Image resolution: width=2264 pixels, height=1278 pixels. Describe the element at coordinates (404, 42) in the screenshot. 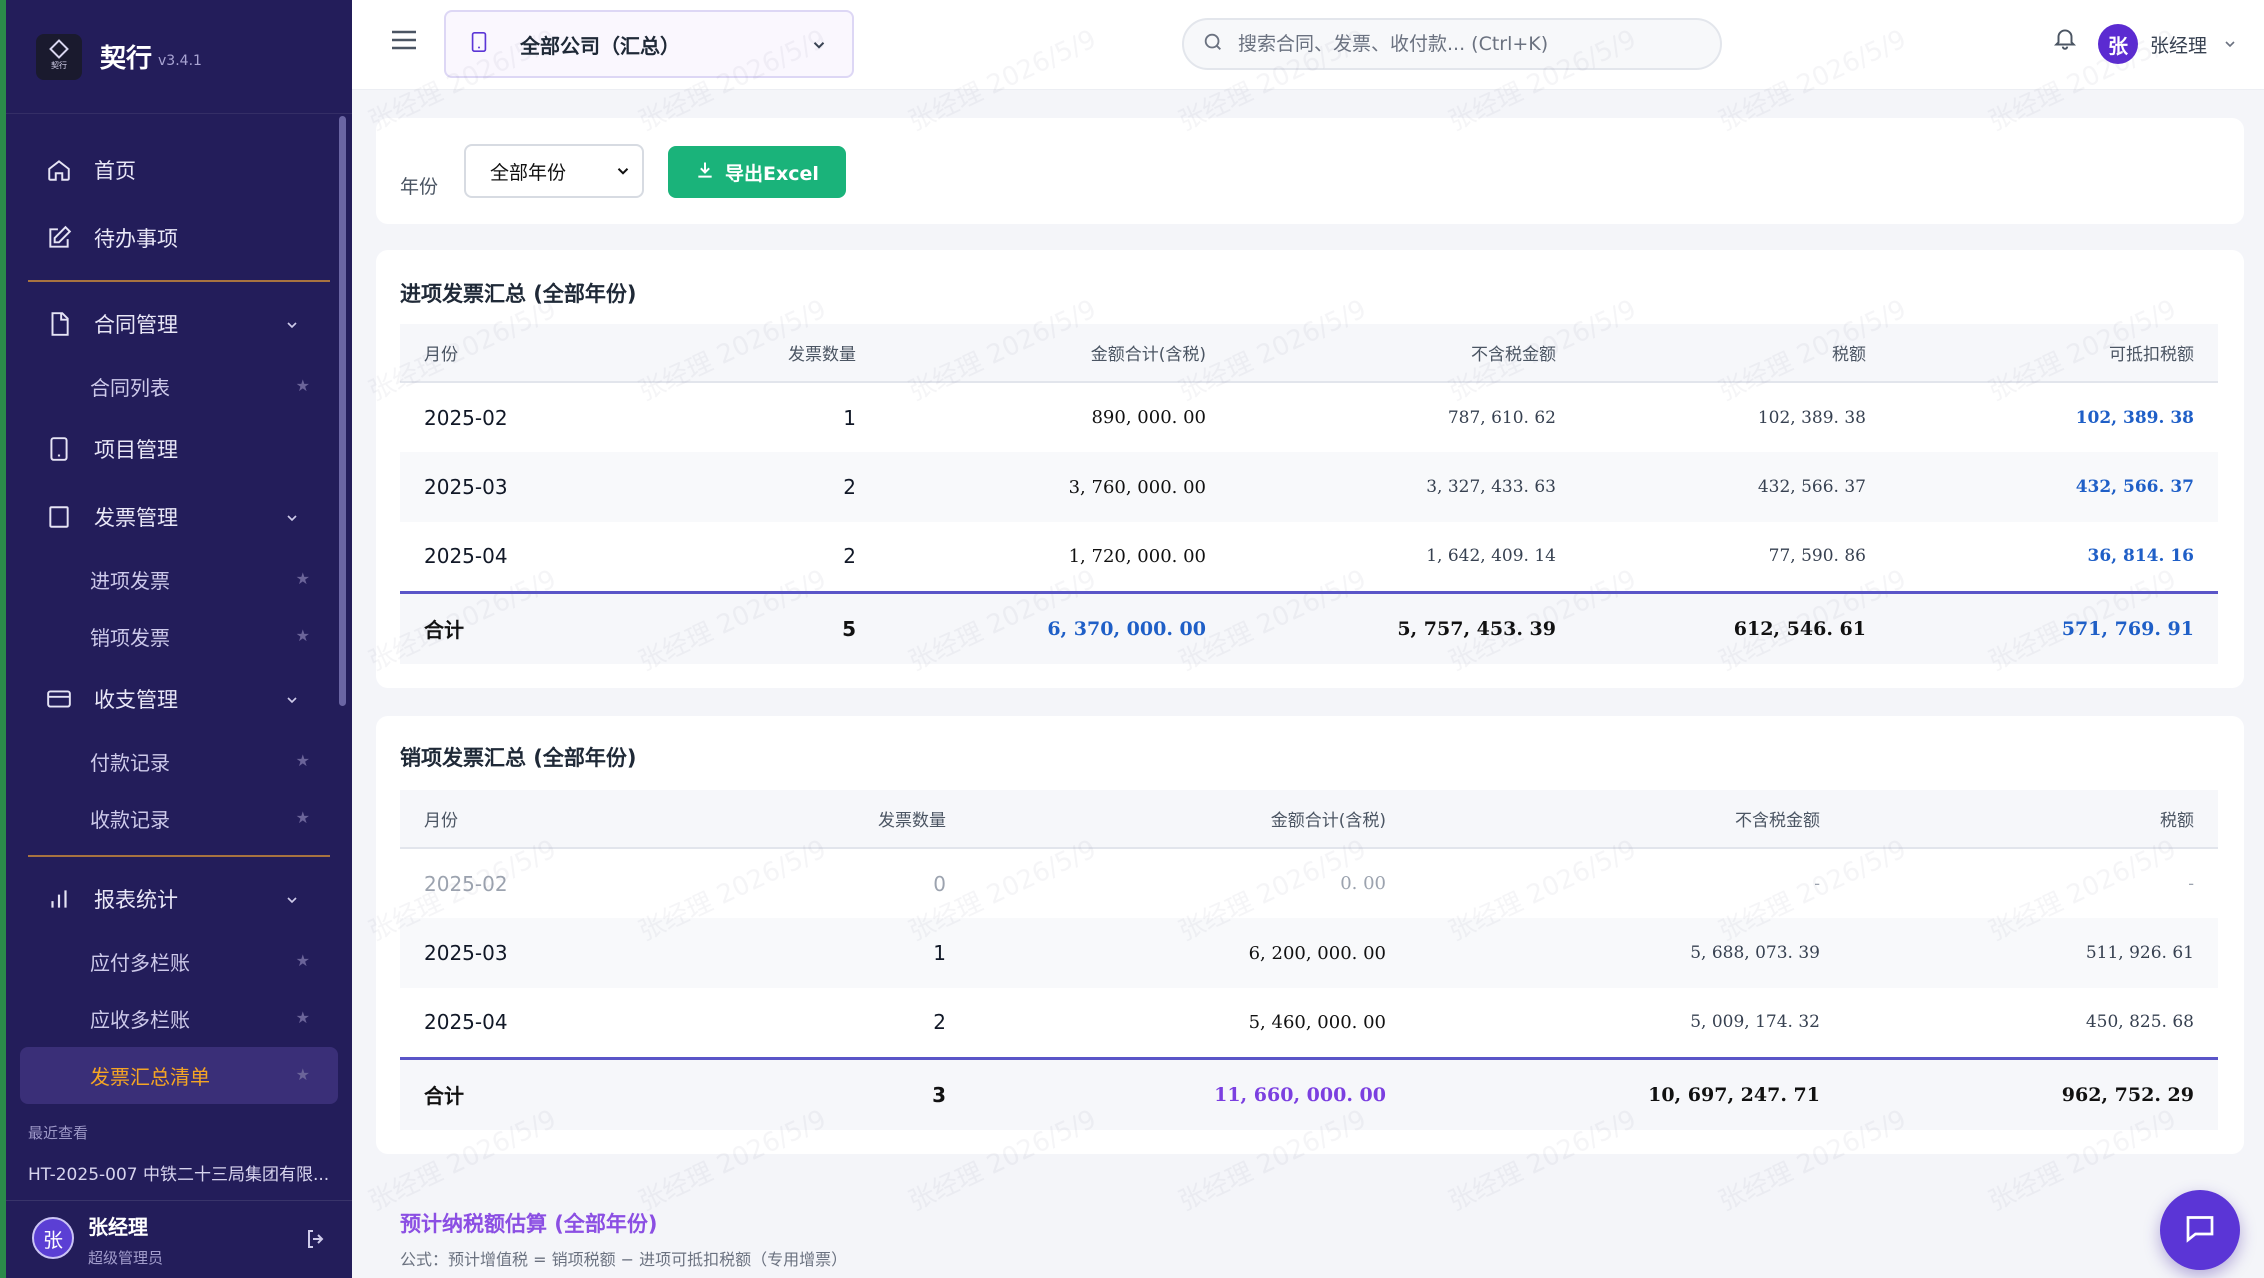

I see `menu-icon` at that location.